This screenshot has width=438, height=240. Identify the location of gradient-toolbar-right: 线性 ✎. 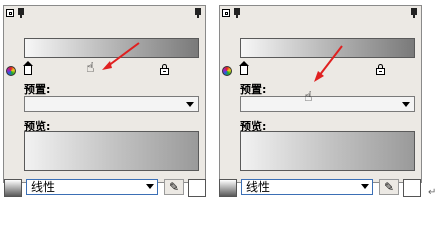
(324, 188).